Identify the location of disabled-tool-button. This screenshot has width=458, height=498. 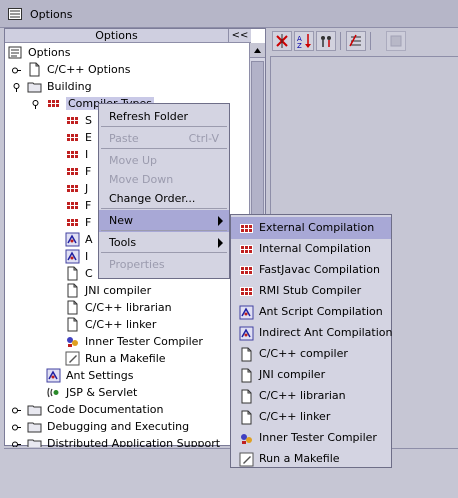
(396, 41).